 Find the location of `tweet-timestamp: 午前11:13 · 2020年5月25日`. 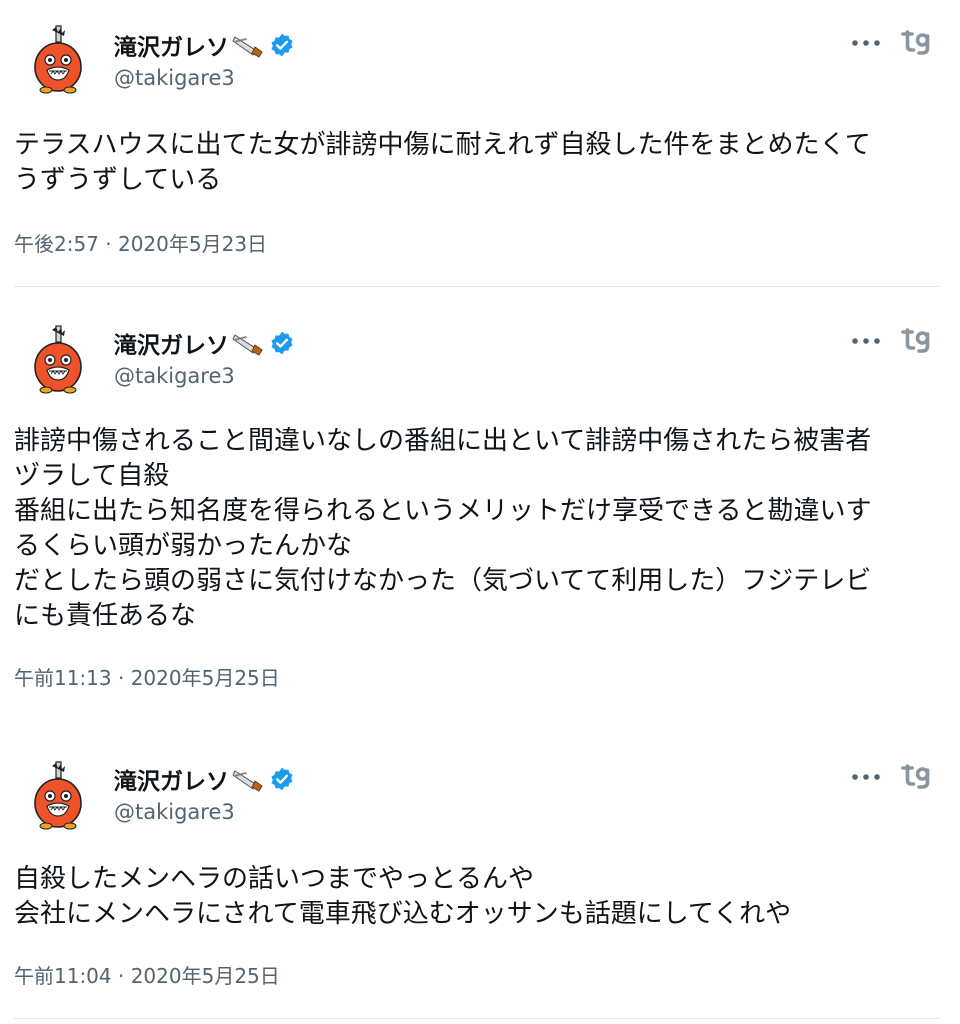

tweet-timestamp: 午前11:13 · 2020年5月25日 is located at coordinates (147, 676).